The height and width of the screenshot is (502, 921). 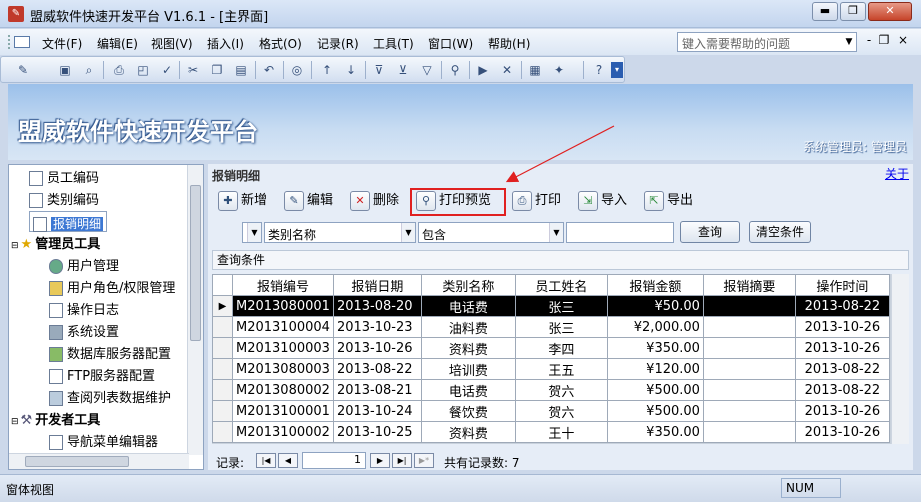 I want to click on edit-button: ✎ 编辑, so click(x=308, y=201).